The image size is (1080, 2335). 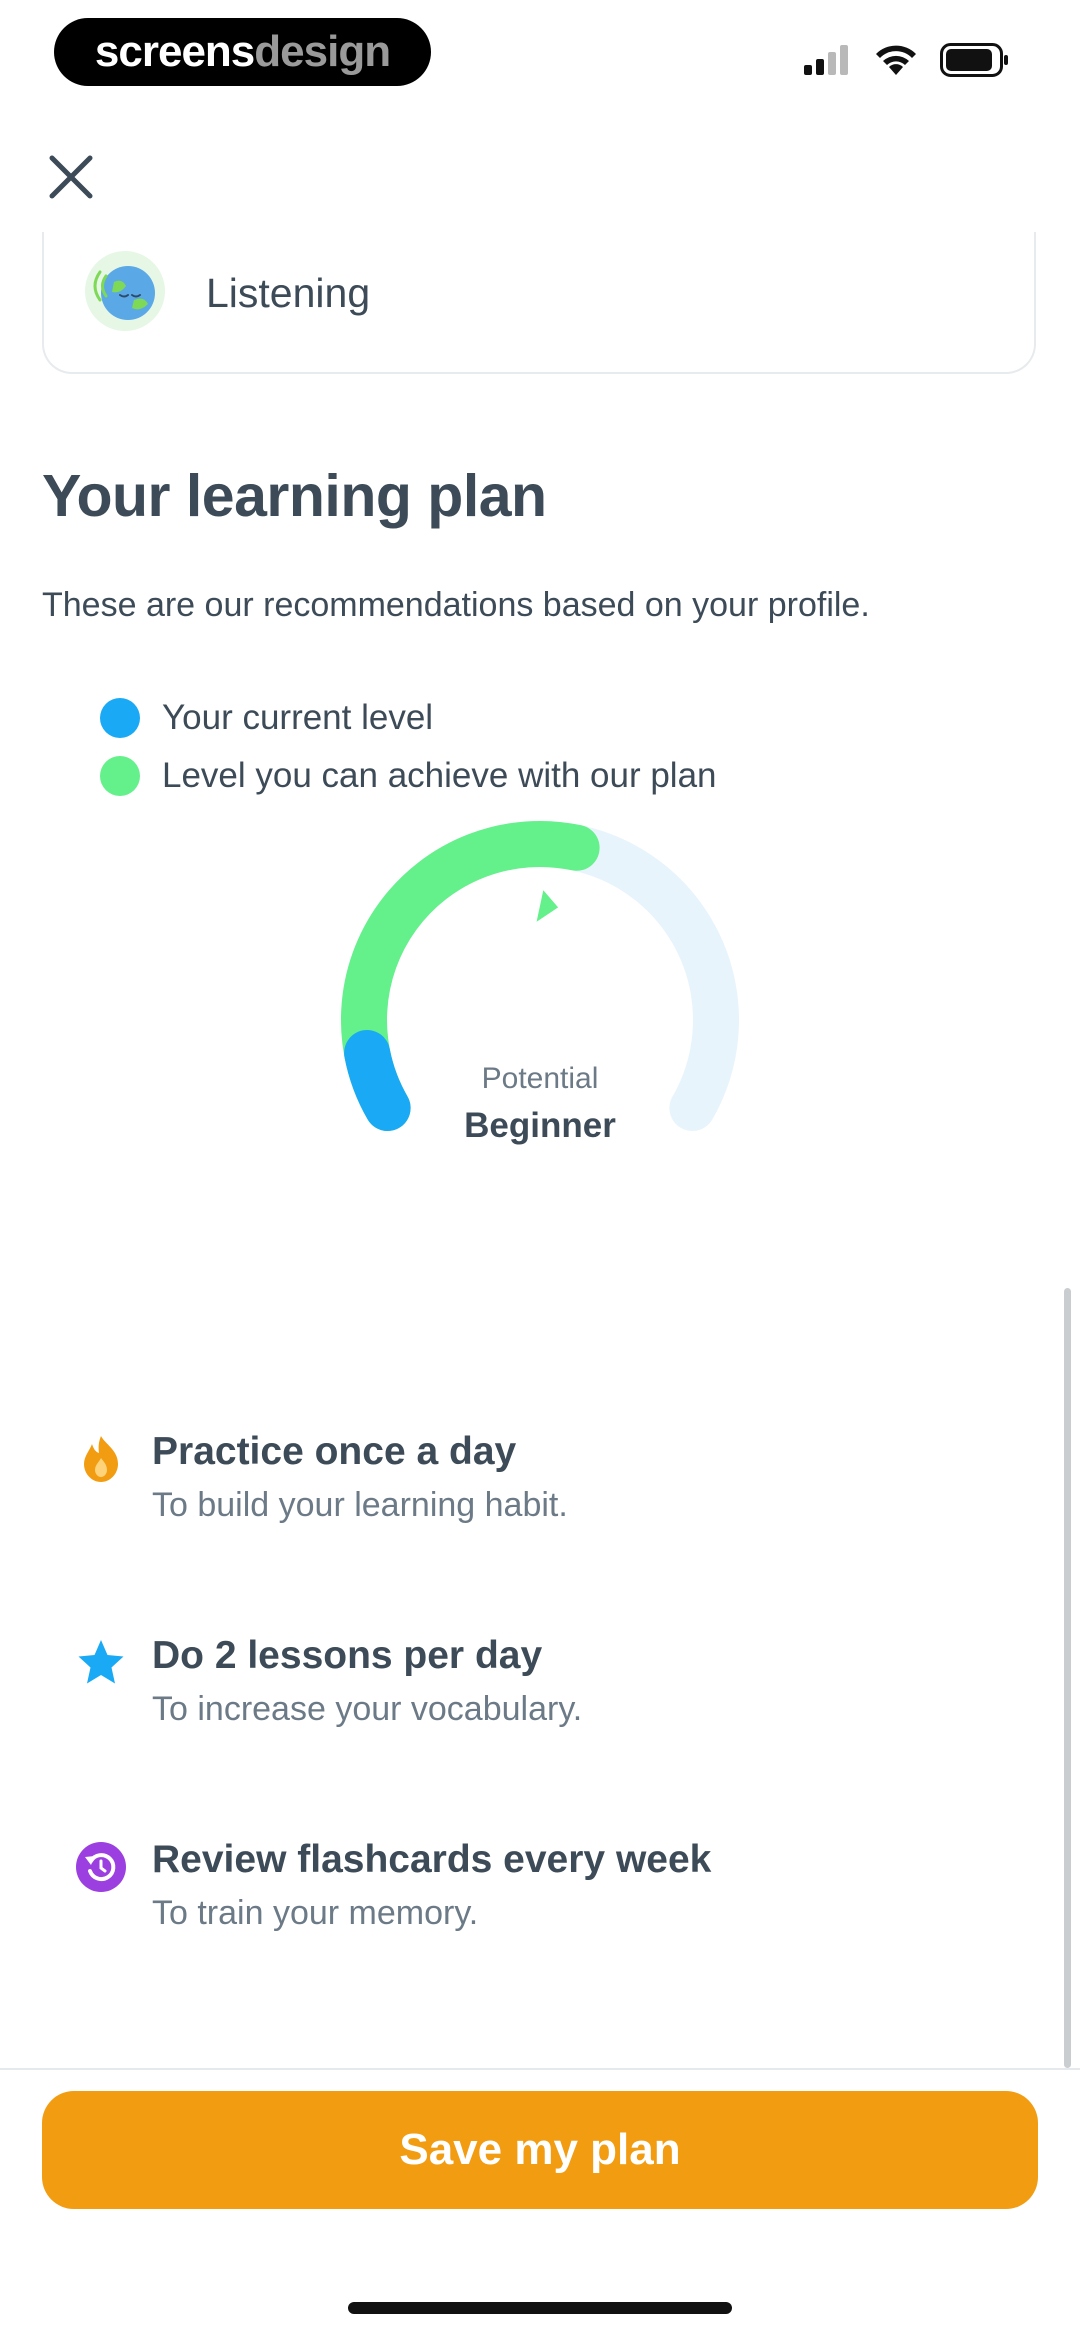 I want to click on skill-label: Listening, so click(x=288, y=293).